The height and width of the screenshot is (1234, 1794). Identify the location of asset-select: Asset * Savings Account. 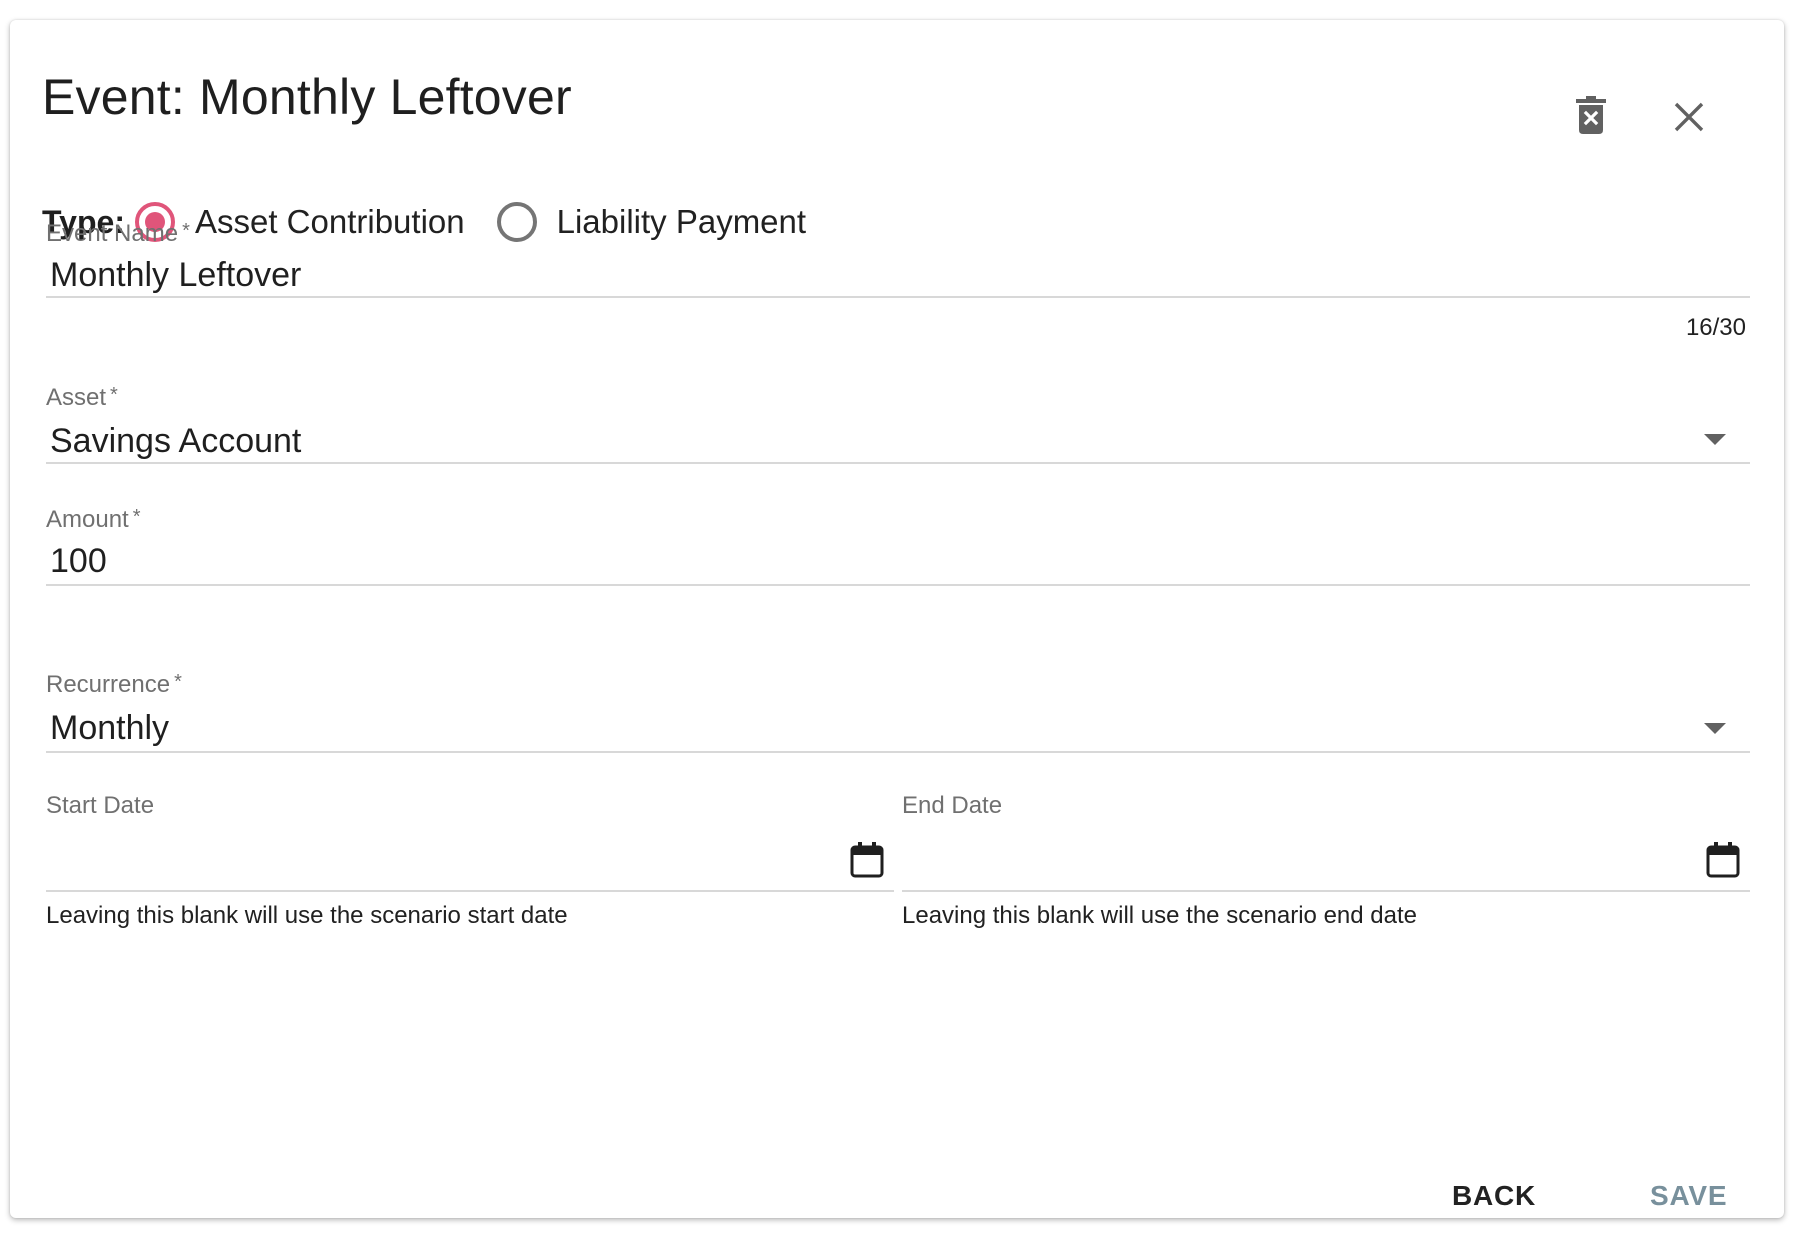
(898, 424).